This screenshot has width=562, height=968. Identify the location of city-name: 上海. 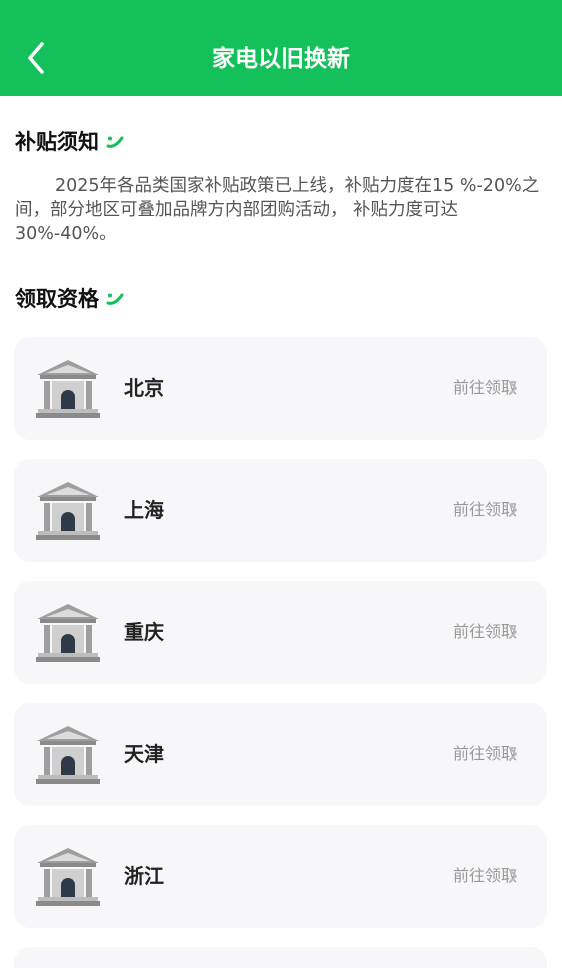
(144, 510).